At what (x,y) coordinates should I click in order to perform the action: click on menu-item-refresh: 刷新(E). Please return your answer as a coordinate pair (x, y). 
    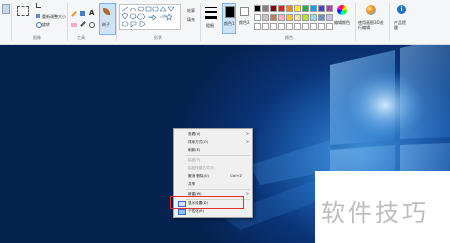
    Looking at the image, I should click on (194, 150).